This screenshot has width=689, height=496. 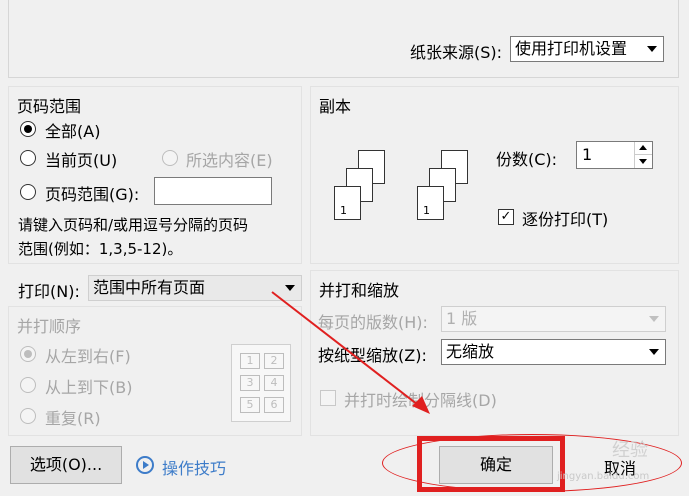 I want to click on watermark-text: 经验, so click(x=630, y=450).